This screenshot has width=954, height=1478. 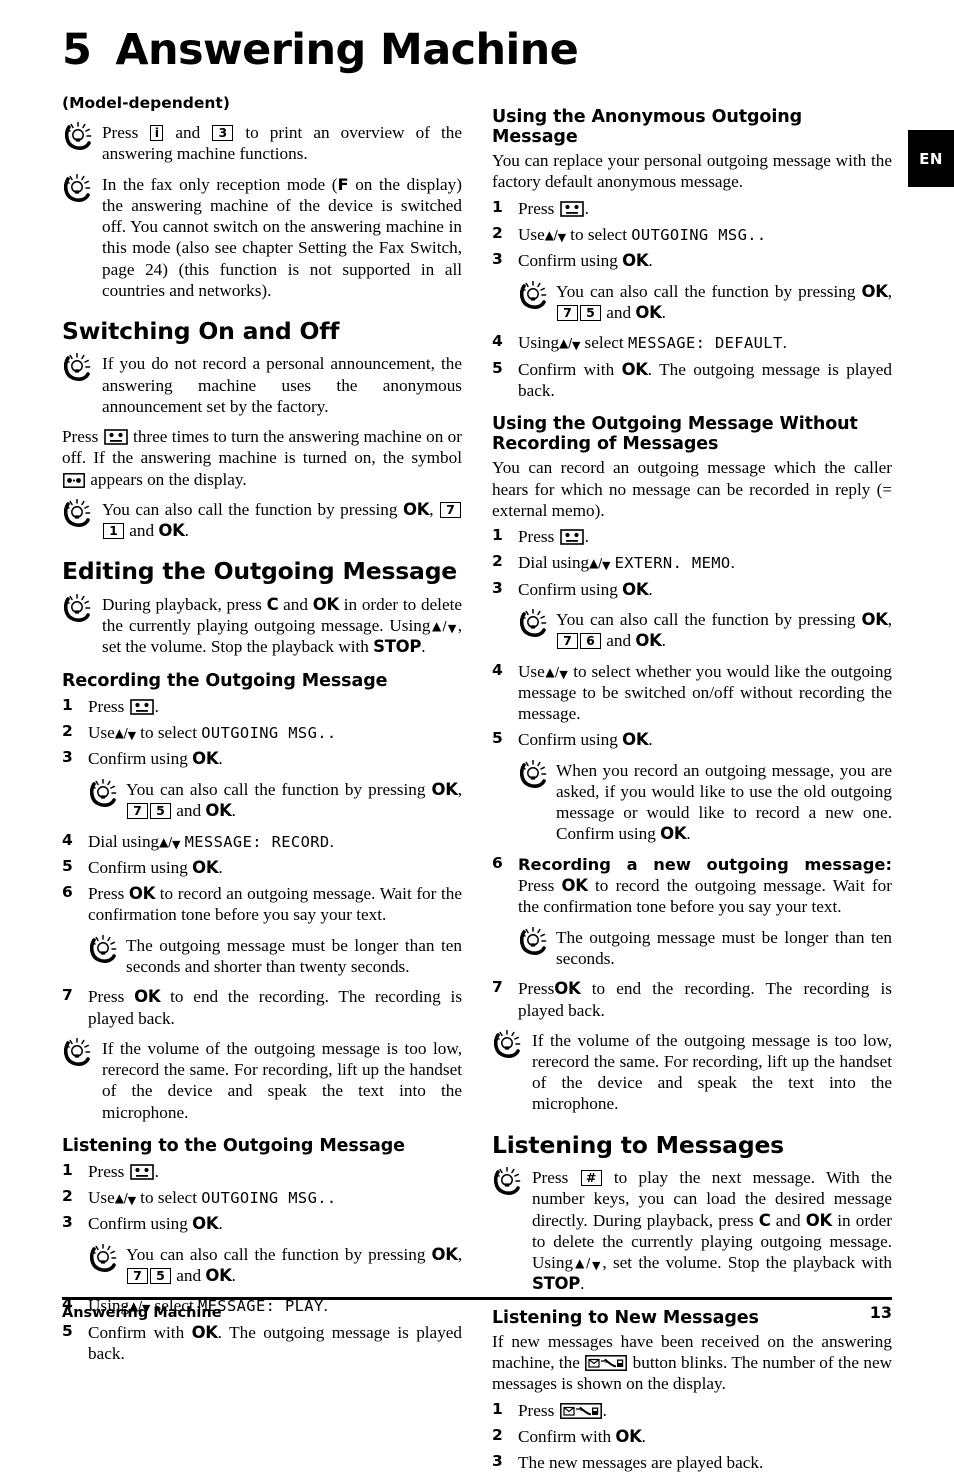 What do you see at coordinates (931, 158) in the screenshot?
I see `language-tab: EN` at bounding box center [931, 158].